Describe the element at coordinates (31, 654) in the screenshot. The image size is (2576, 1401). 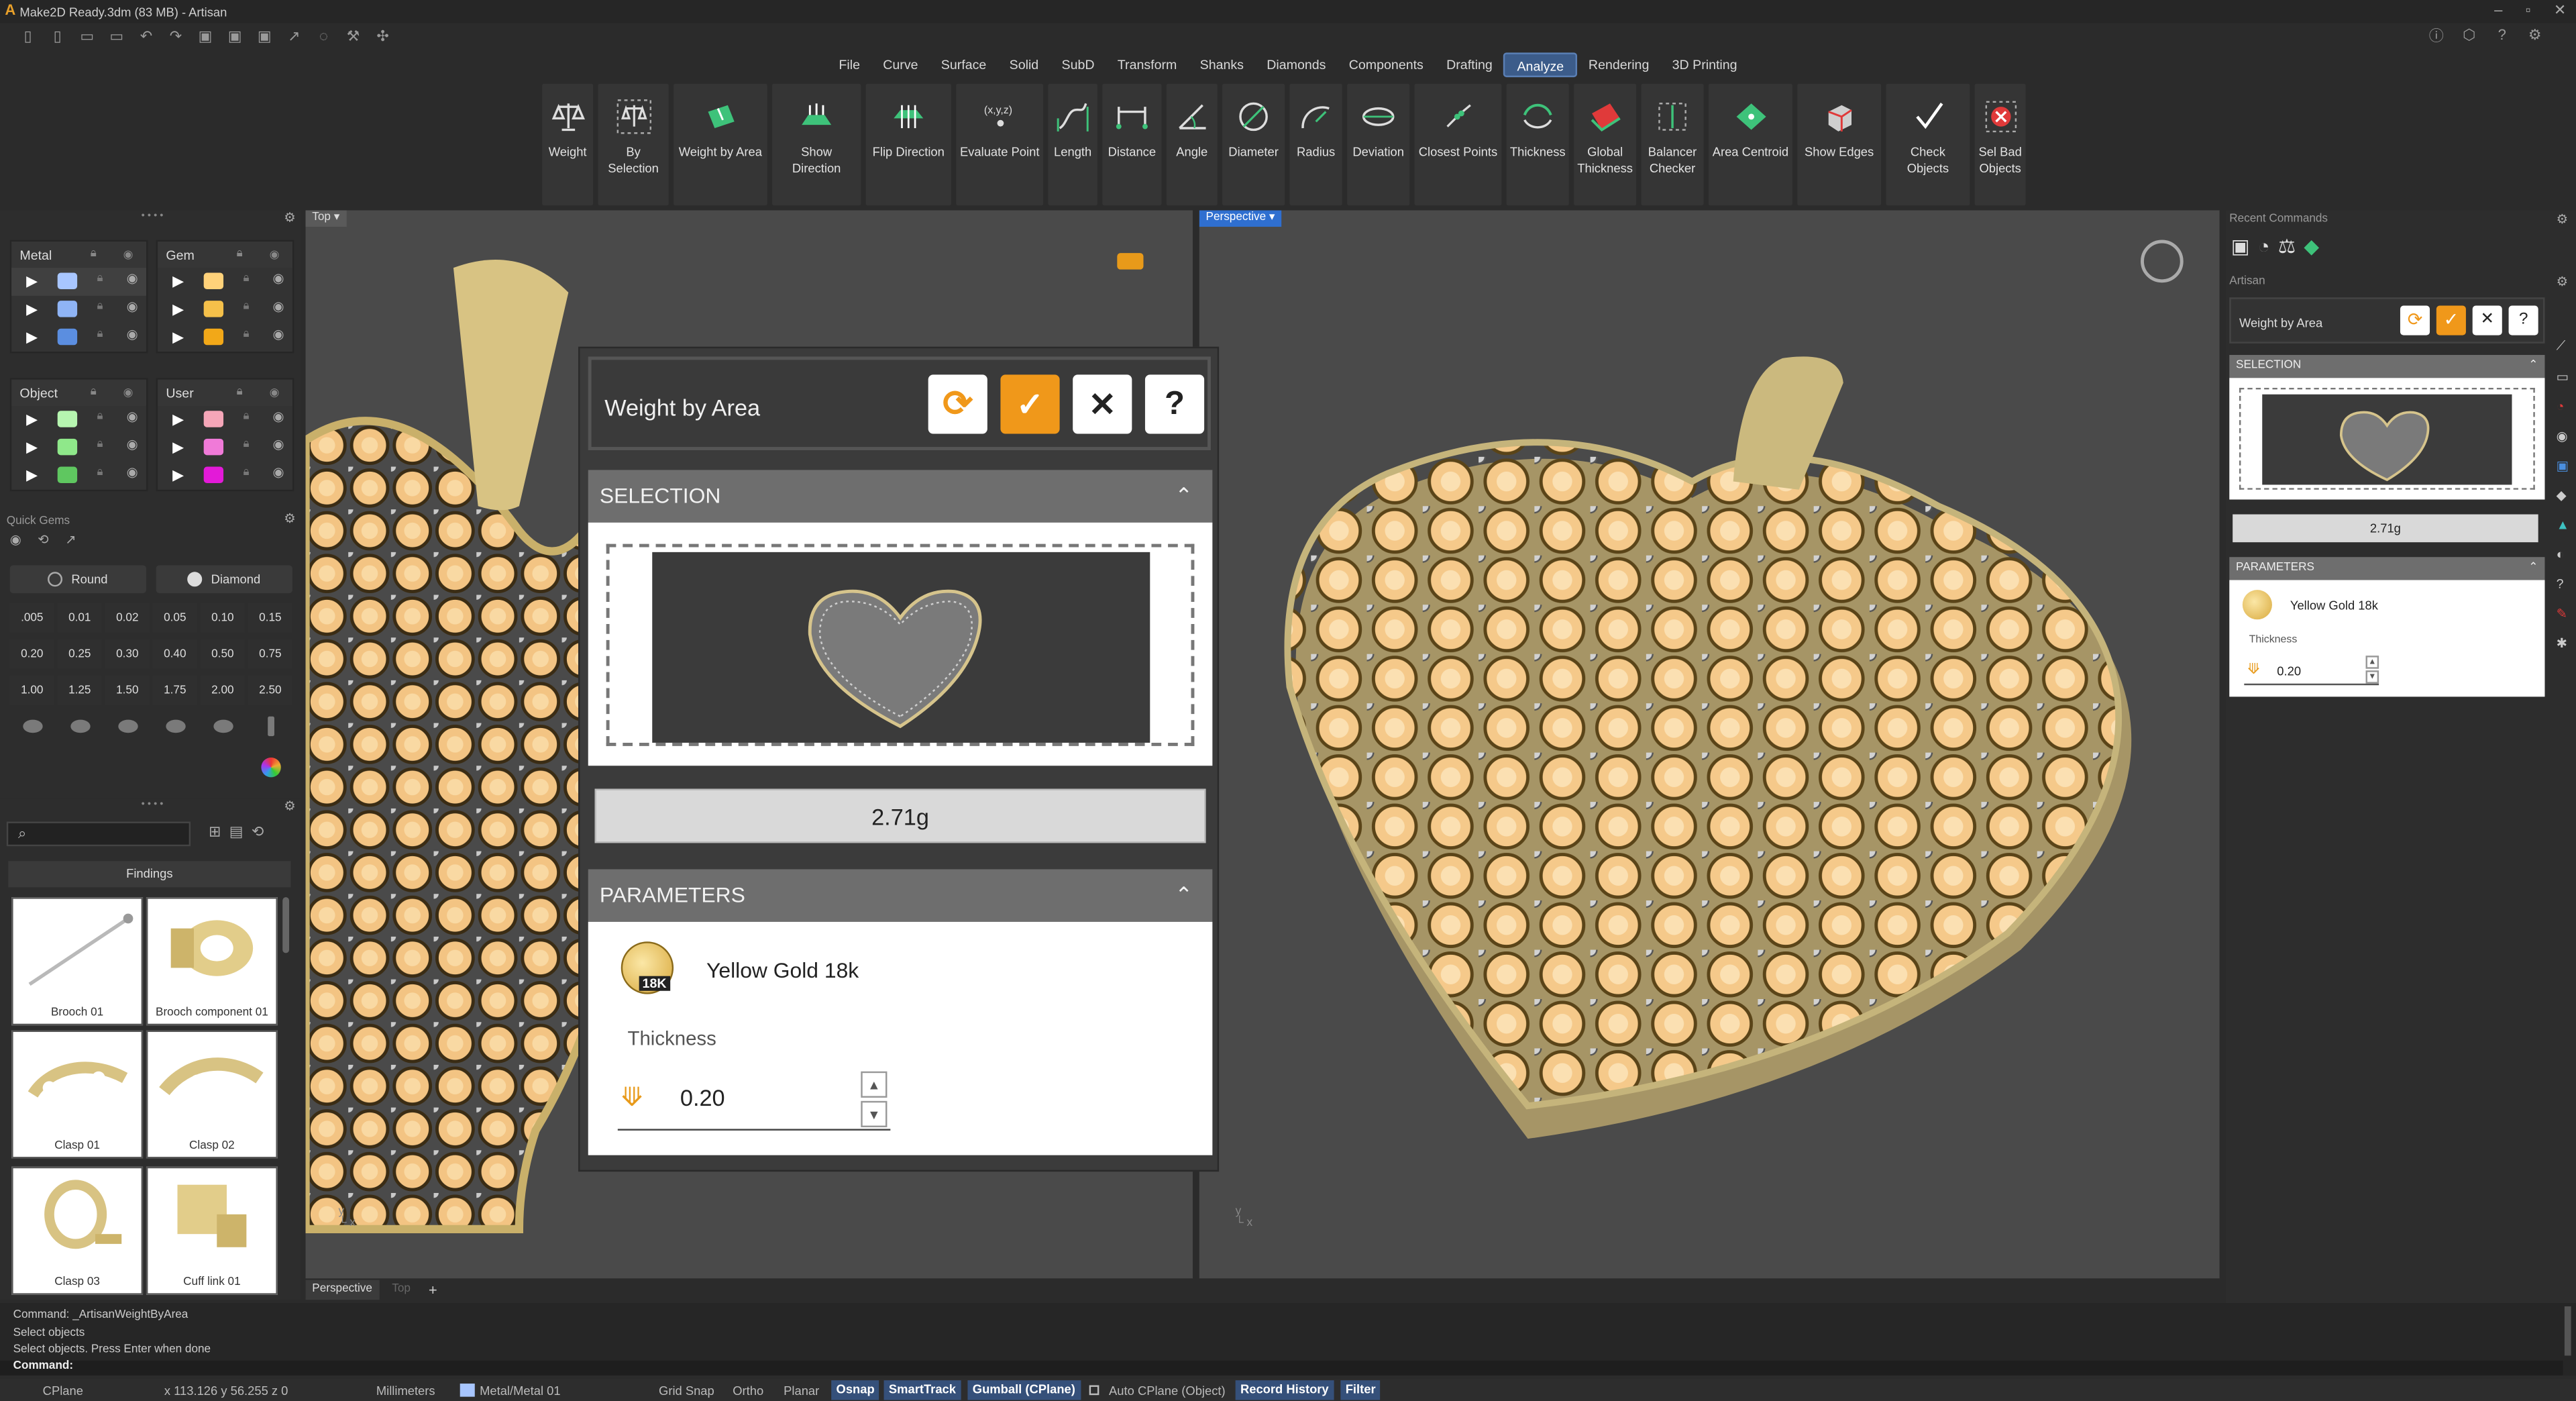
I see `gem-size-button: 0.20` at that location.